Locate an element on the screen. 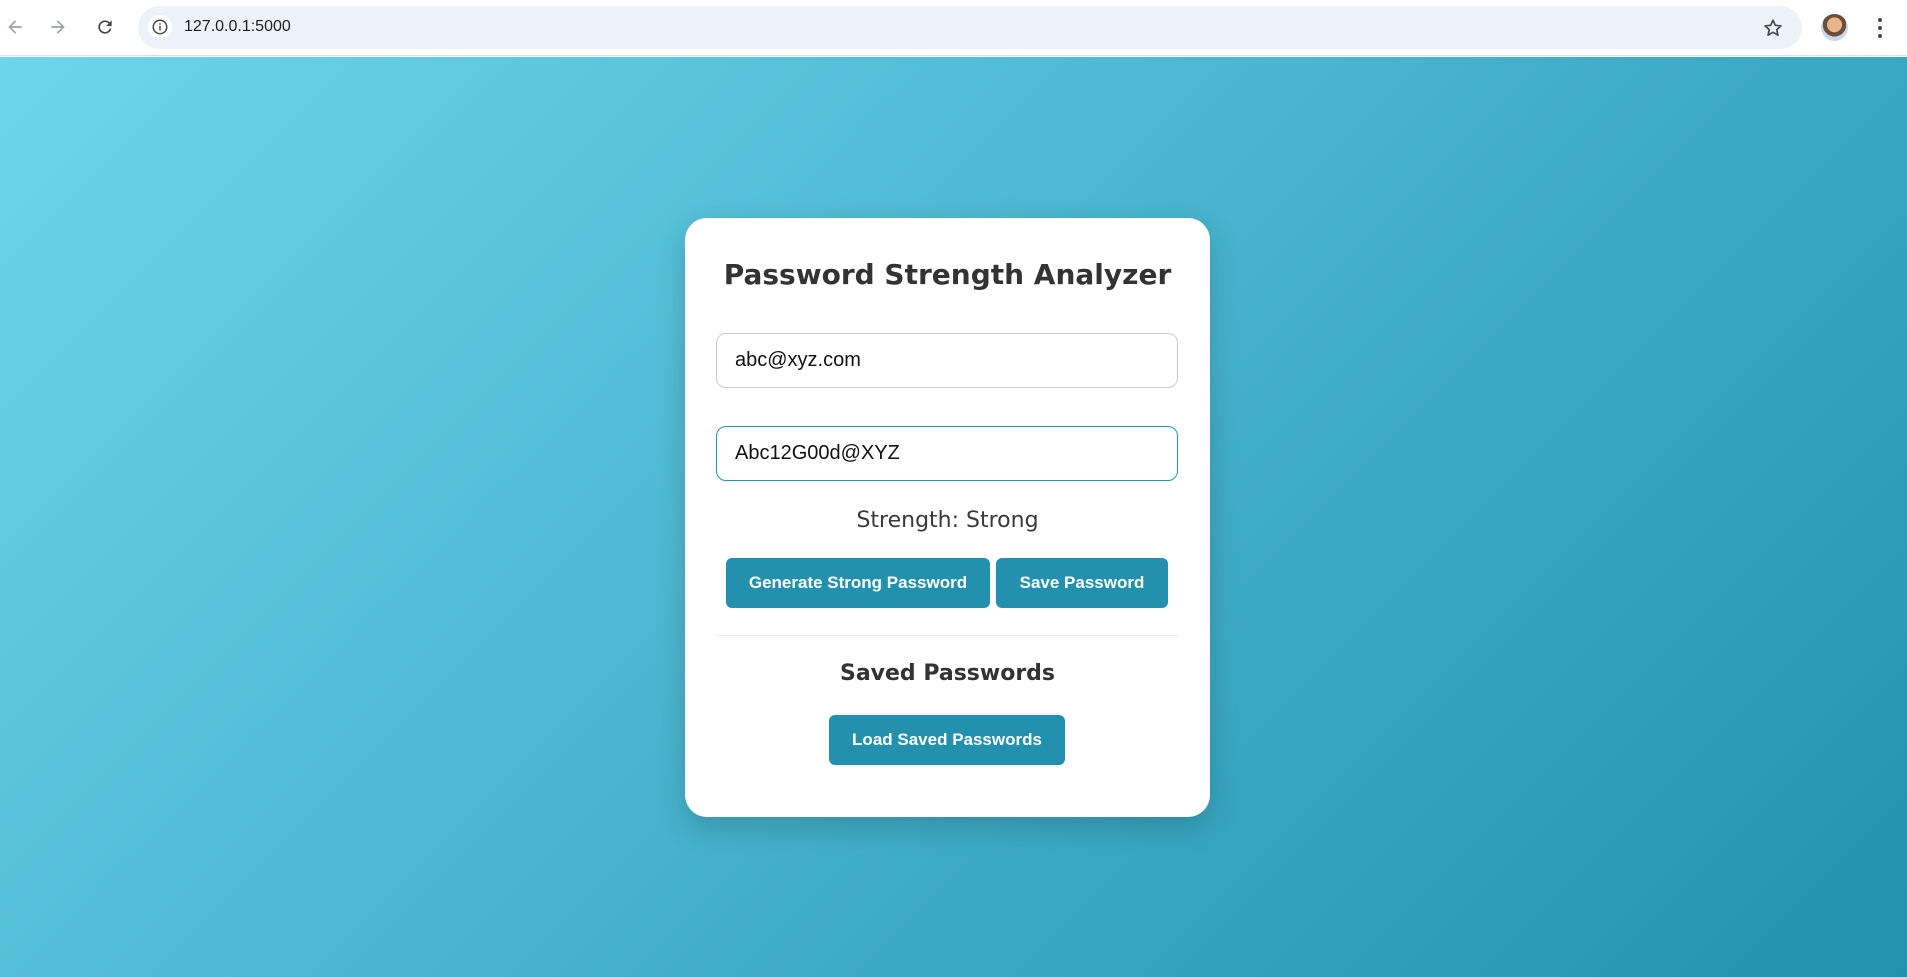  page-title: Password Strength Analyzer is located at coordinates (947, 274).